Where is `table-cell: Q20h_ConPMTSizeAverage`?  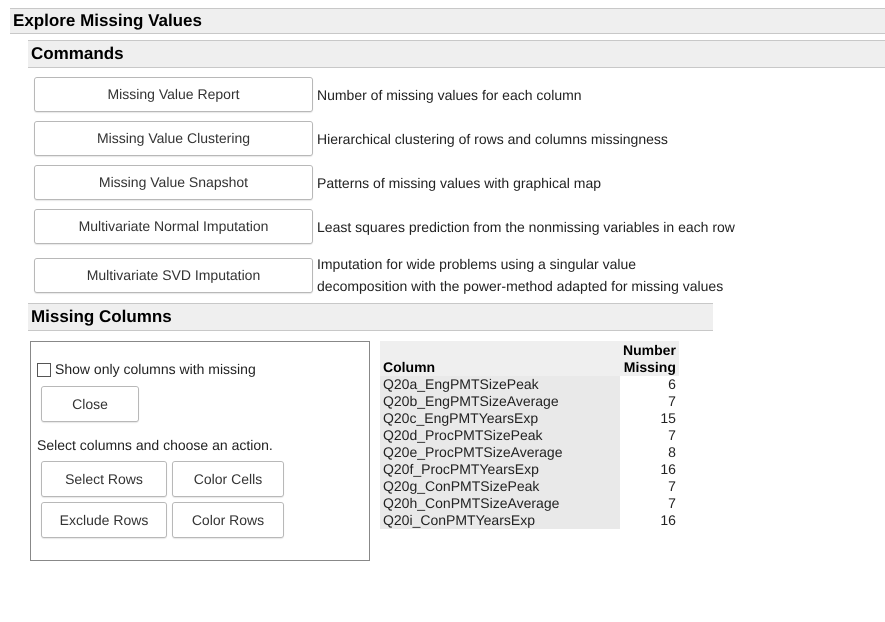 table-cell: Q20h_ConPMTSizeAverage is located at coordinates (500, 503).